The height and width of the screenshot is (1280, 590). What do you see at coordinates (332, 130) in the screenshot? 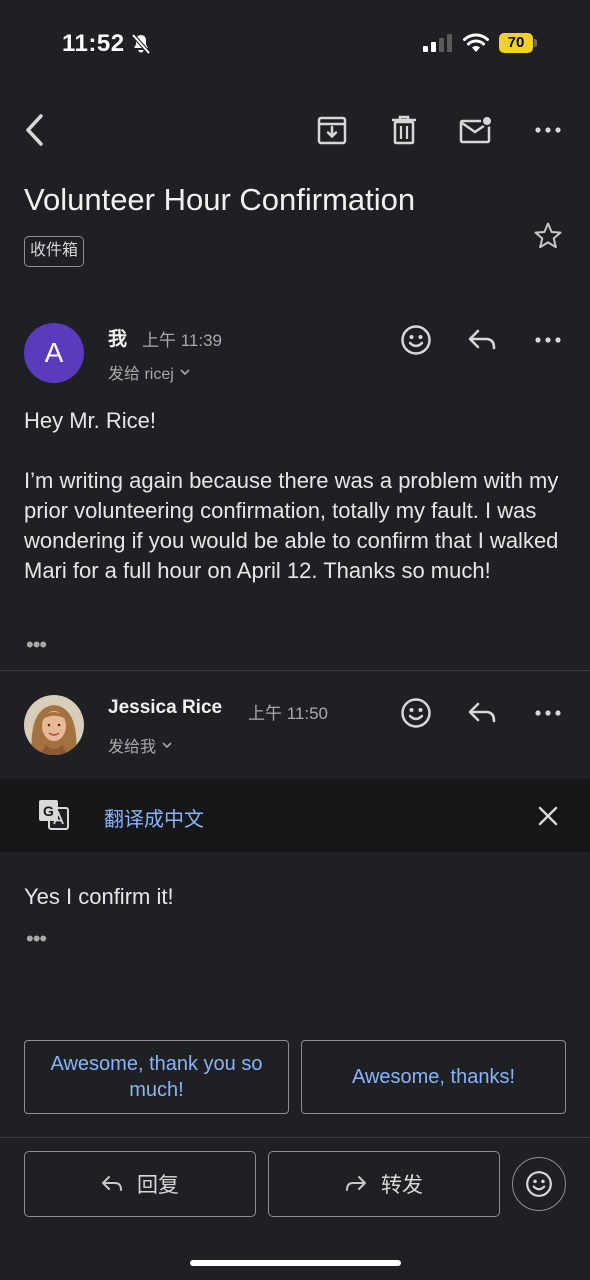
I see `archive-icon` at bounding box center [332, 130].